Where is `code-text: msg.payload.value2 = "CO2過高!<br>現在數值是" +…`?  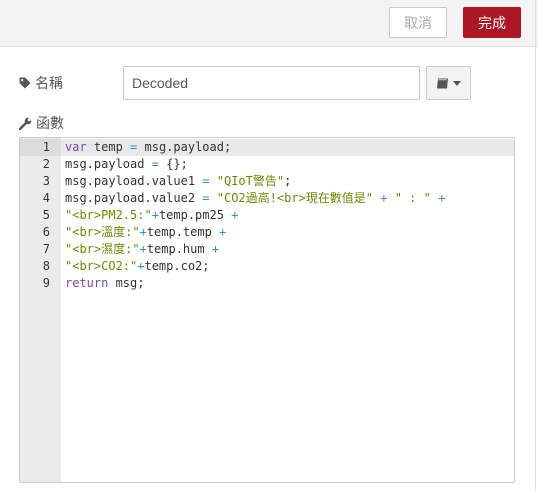
code-text: msg.payload.value2 = "CO2過高!<br>現在數值是" +… is located at coordinates (247, 198).